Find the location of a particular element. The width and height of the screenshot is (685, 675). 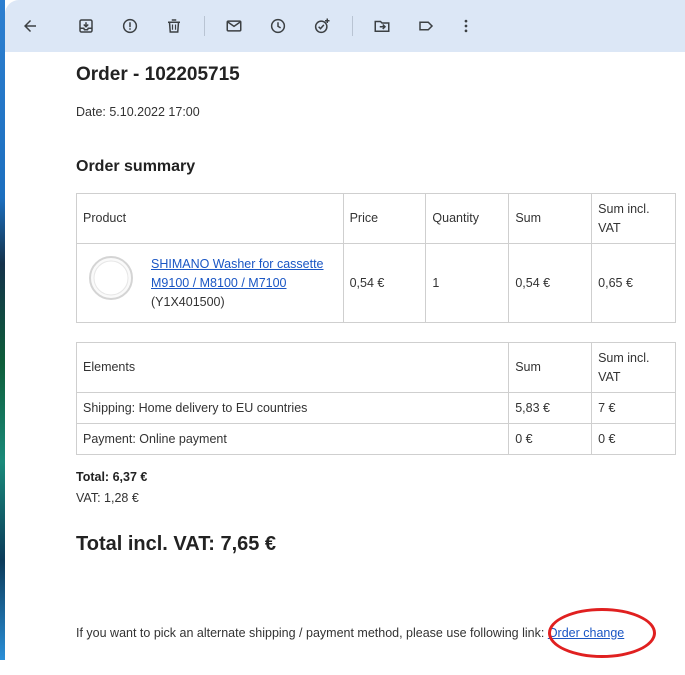

table-row: Payment: Online payment 0 € 0 € is located at coordinates (375, 439).